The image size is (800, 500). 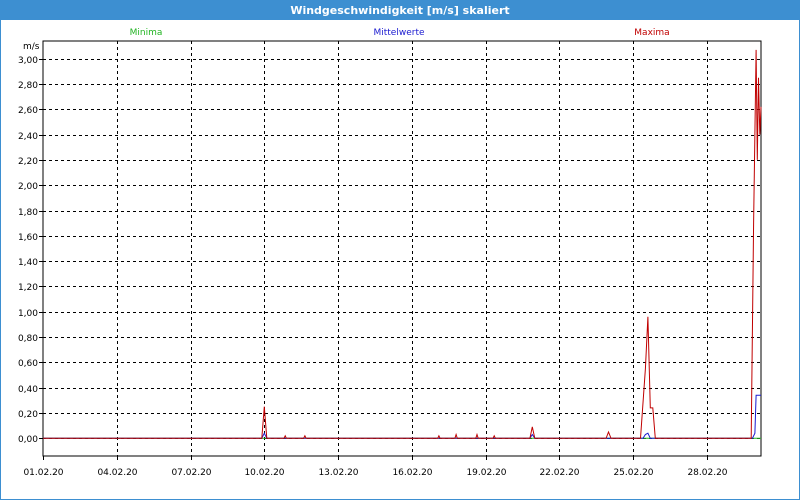 What do you see at coordinates (28, 137) in the screenshot?
I see `y-tick-label: 2,40` at bounding box center [28, 137].